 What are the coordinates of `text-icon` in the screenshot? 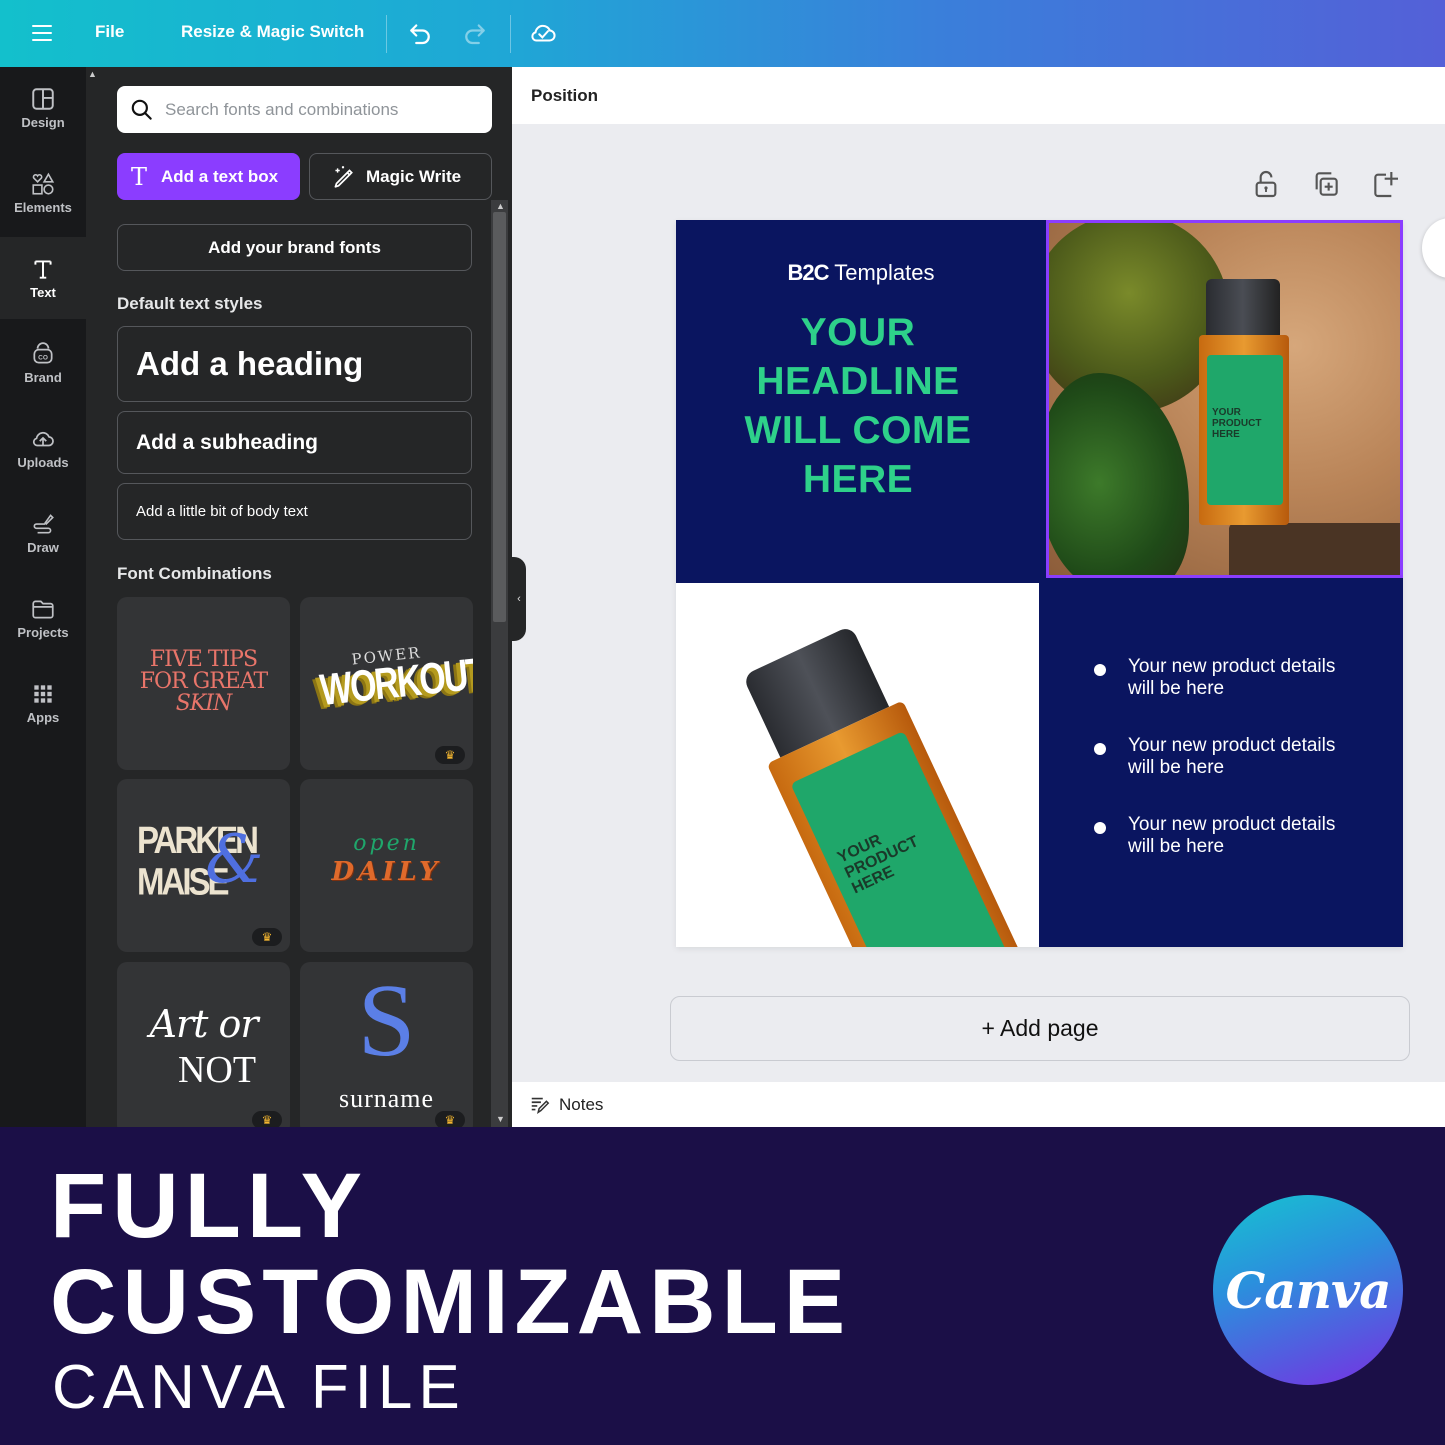 It's located at (43, 269).